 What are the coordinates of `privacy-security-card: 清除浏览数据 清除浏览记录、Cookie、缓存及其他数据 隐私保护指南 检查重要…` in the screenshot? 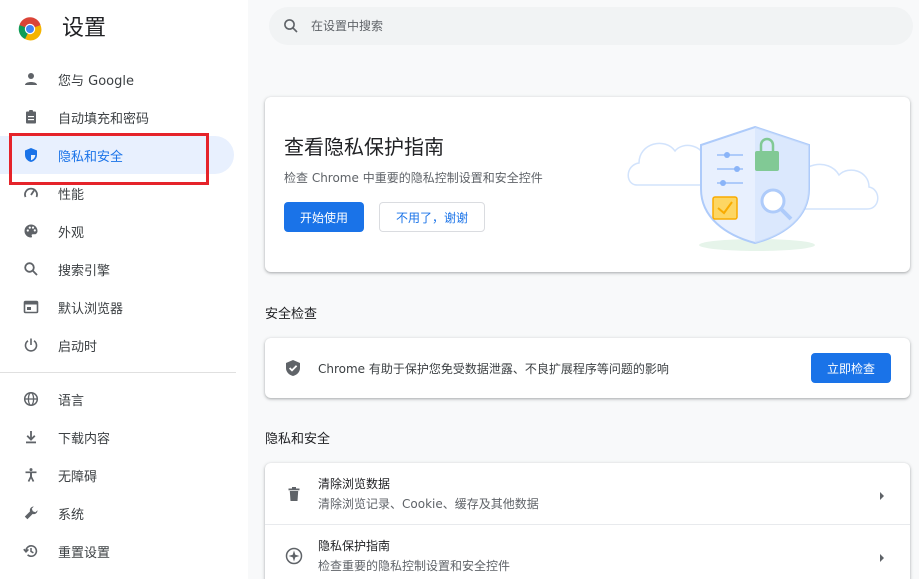 It's located at (587, 521).